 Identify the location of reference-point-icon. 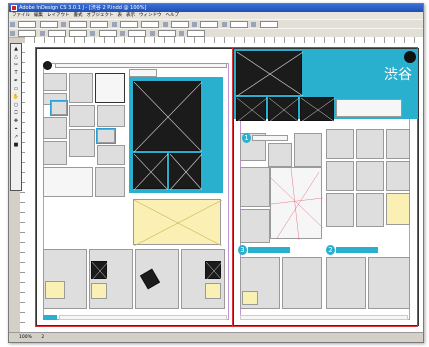
(12, 24).